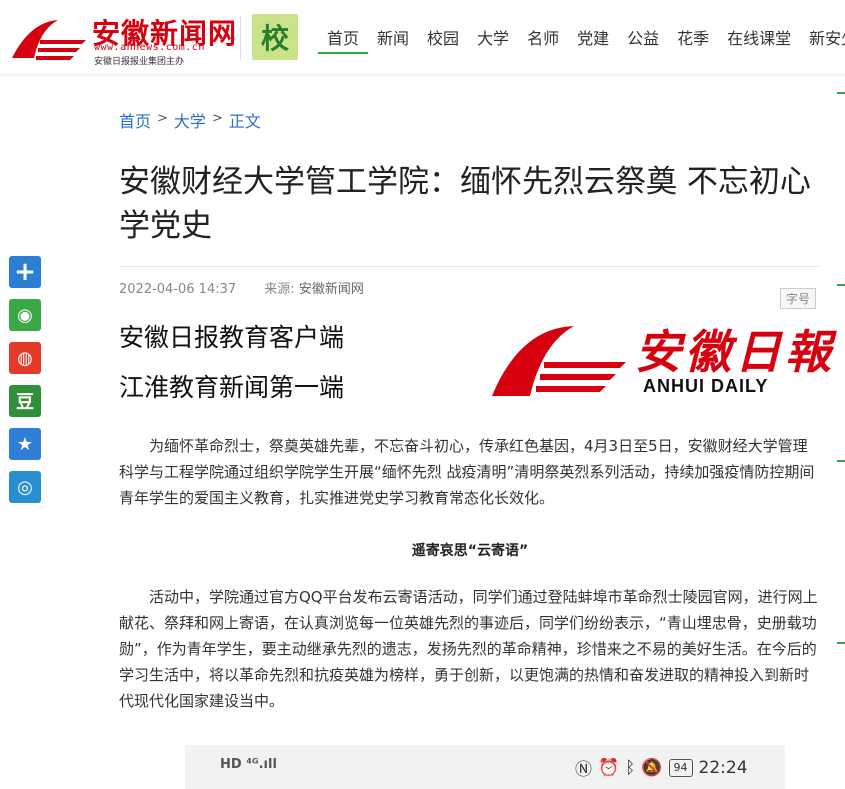 The height and width of the screenshot is (789, 845). Describe the element at coordinates (798, 298) in the screenshot. I see `font-size-button: 字号` at that location.